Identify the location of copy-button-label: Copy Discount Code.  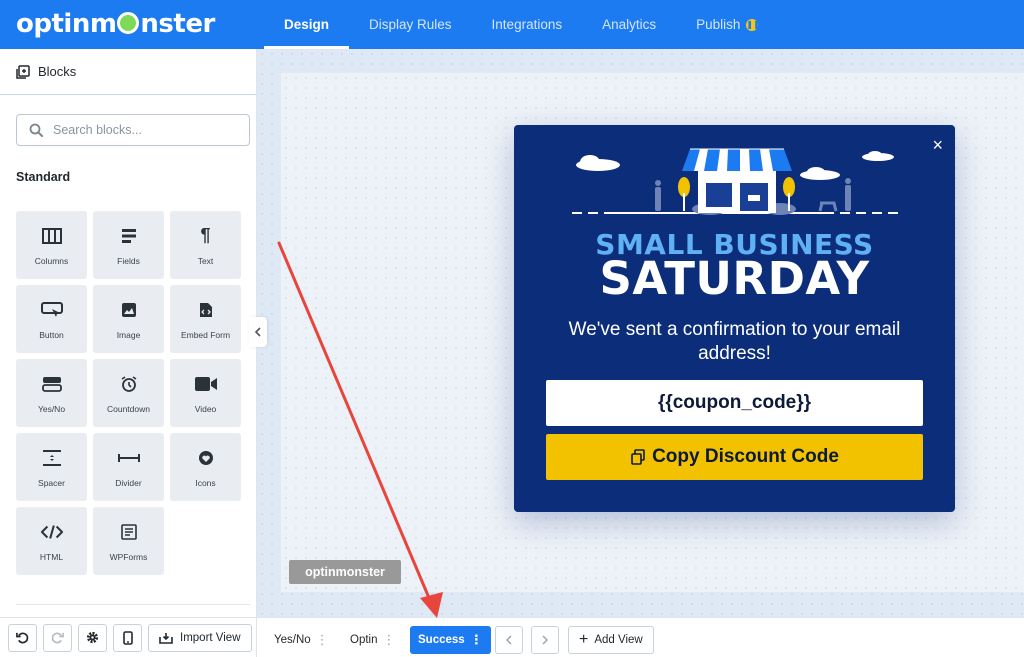
(745, 456).